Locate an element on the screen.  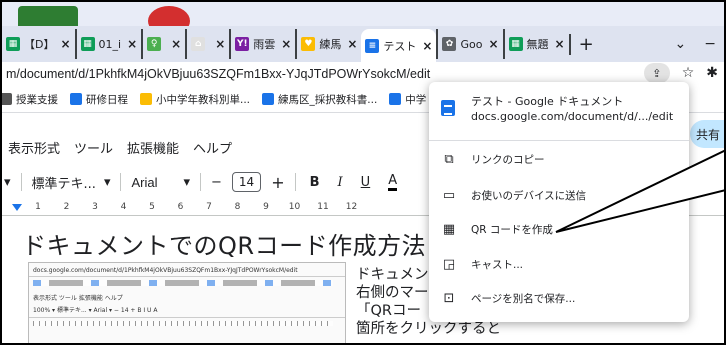
new-tab-button: + is located at coordinates (585, 44).